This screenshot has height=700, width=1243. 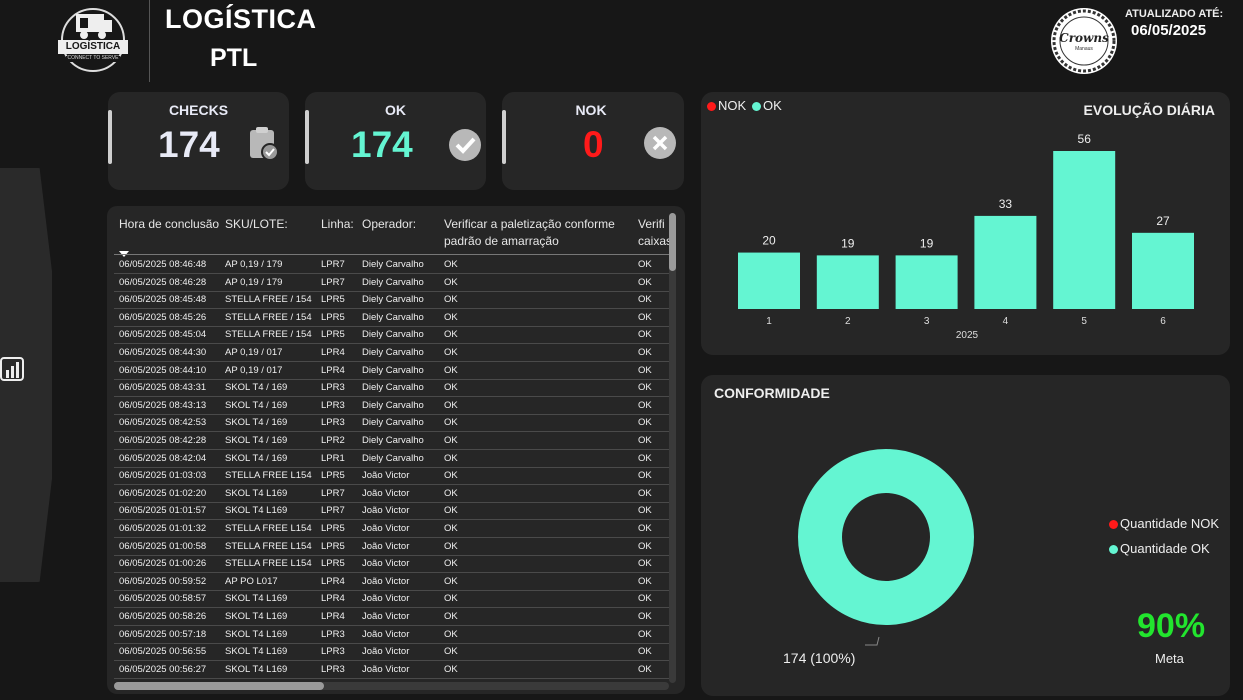 What do you see at coordinates (593, 144) in the screenshot?
I see `nok-value: 0` at bounding box center [593, 144].